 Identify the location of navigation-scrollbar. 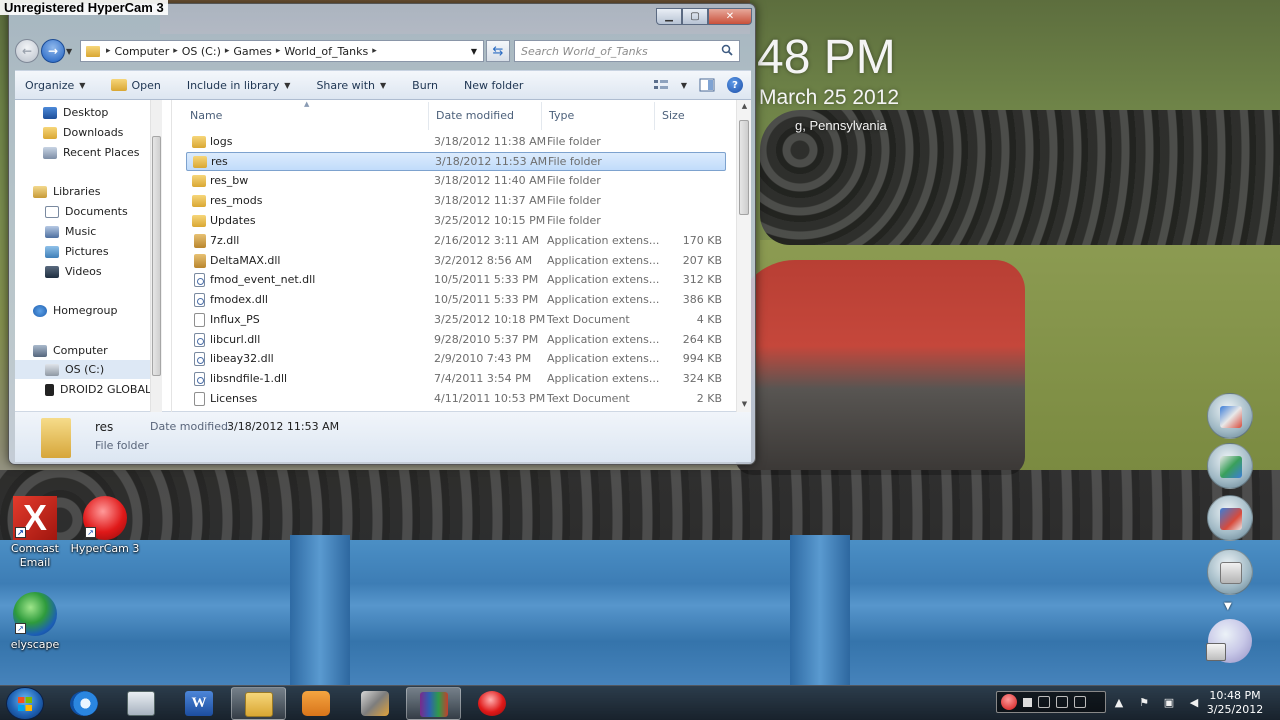
(156, 256).